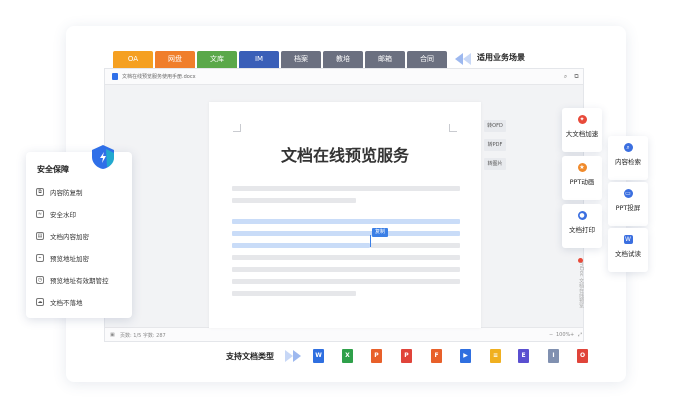 This screenshot has width=682, height=400. I want to click on feature-large-doc-accel: ✦ 大文档加速, so click(582, 130).